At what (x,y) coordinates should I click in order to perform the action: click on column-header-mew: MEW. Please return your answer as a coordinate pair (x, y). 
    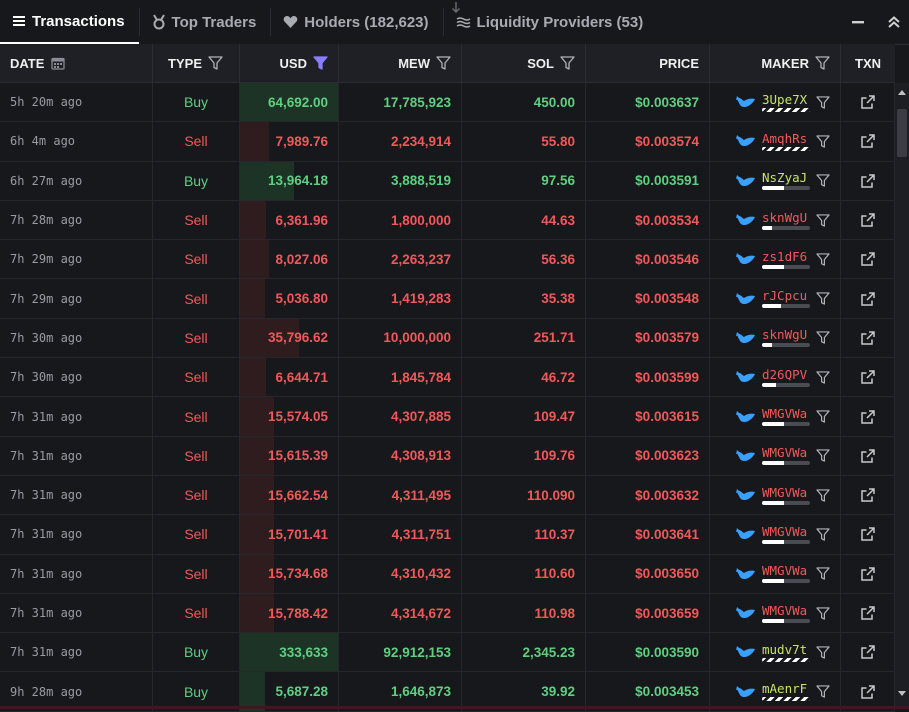
    Looking at the image, I should click on (400, 63).